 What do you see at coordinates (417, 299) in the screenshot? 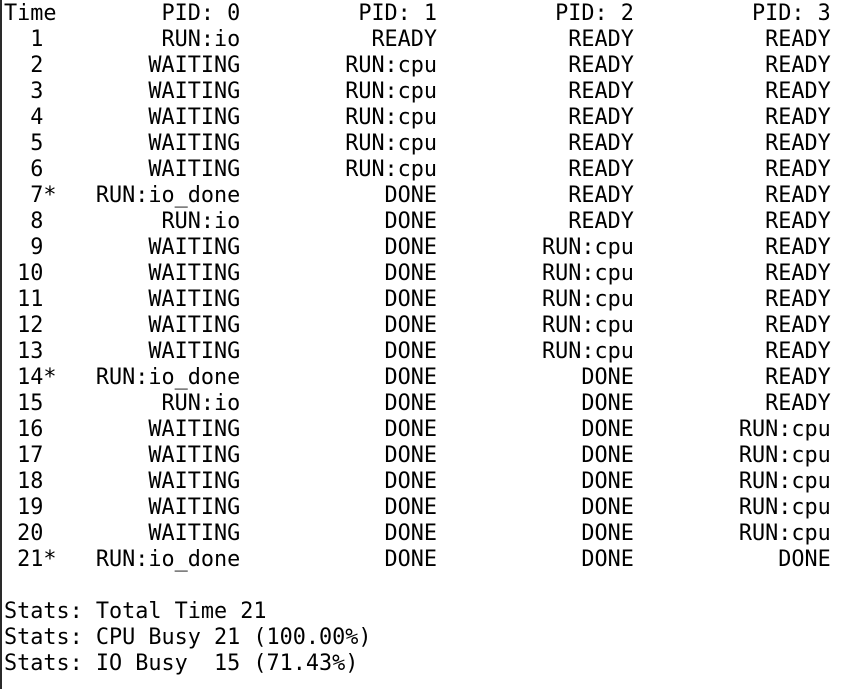
I see `table-row: 11 WAITING DONE RUN:cpu READY` at bounding box center [417, 299].